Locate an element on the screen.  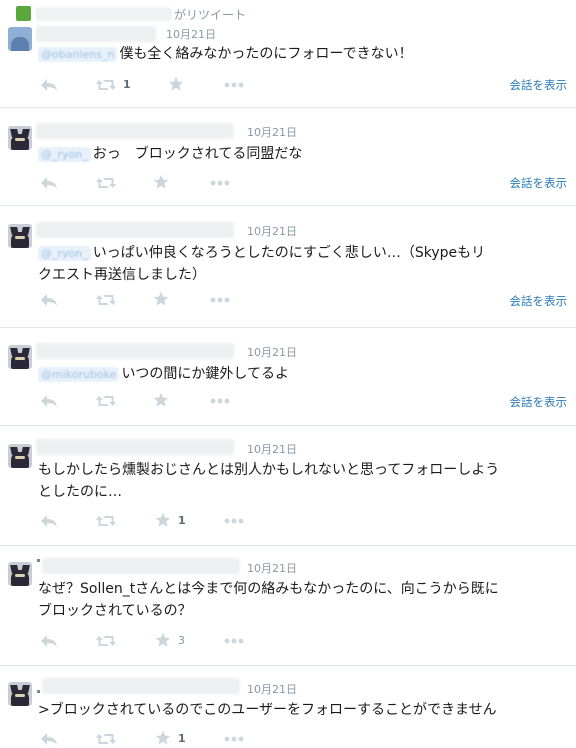
retweet-count: 1 is located at coordinates (127, 84).